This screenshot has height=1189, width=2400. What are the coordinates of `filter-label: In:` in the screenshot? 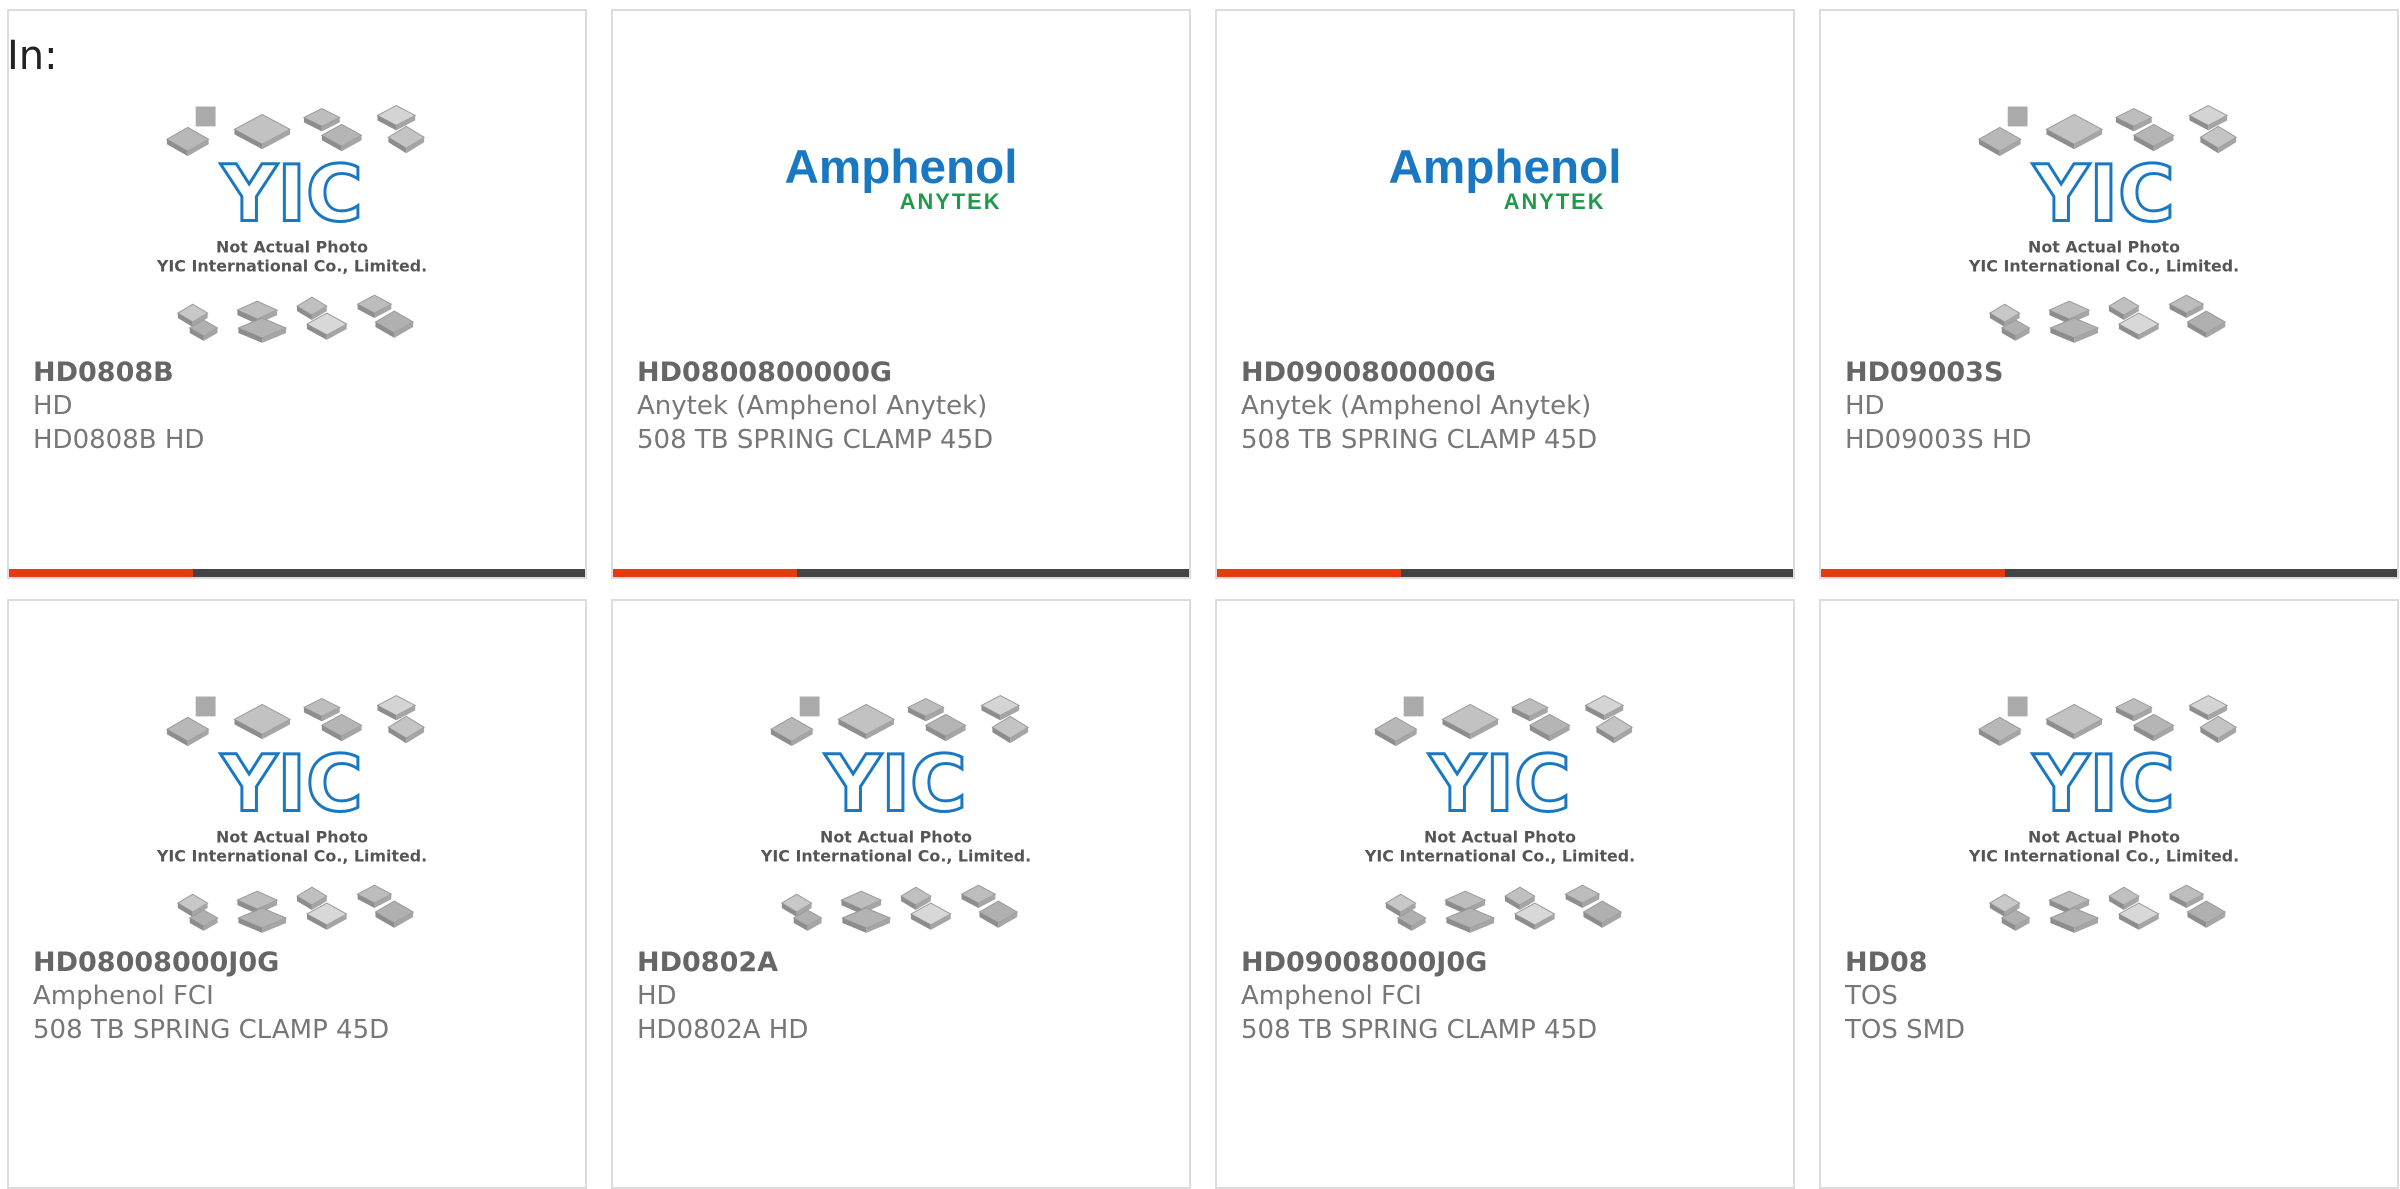 It's located at (32, 56).